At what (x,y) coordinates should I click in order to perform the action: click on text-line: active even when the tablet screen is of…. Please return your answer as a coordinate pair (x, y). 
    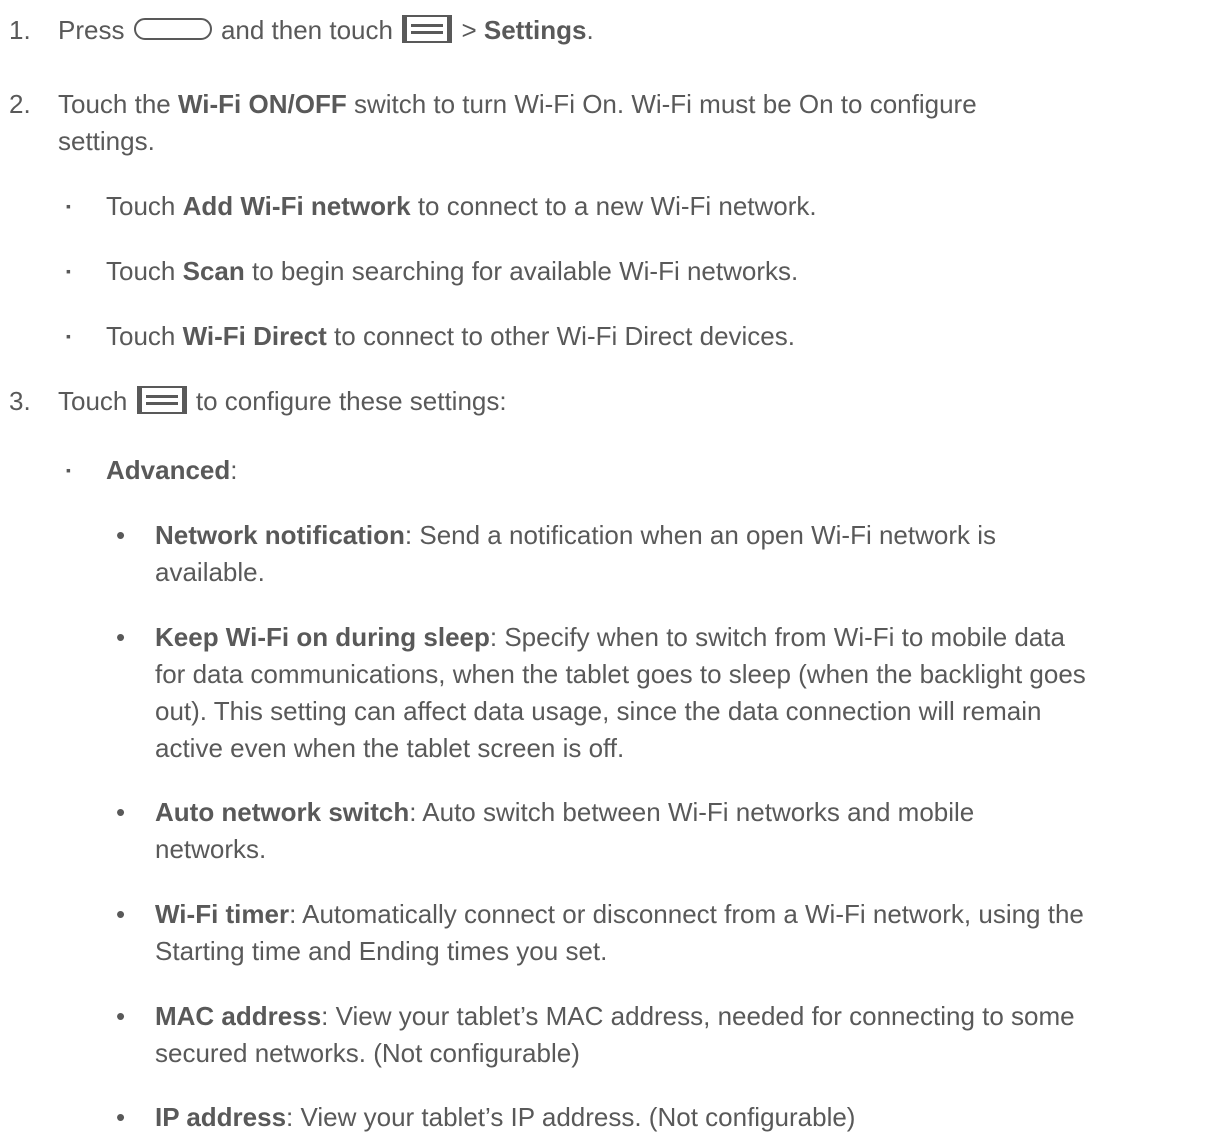
    Looking at the image, I should click on (390, 748).